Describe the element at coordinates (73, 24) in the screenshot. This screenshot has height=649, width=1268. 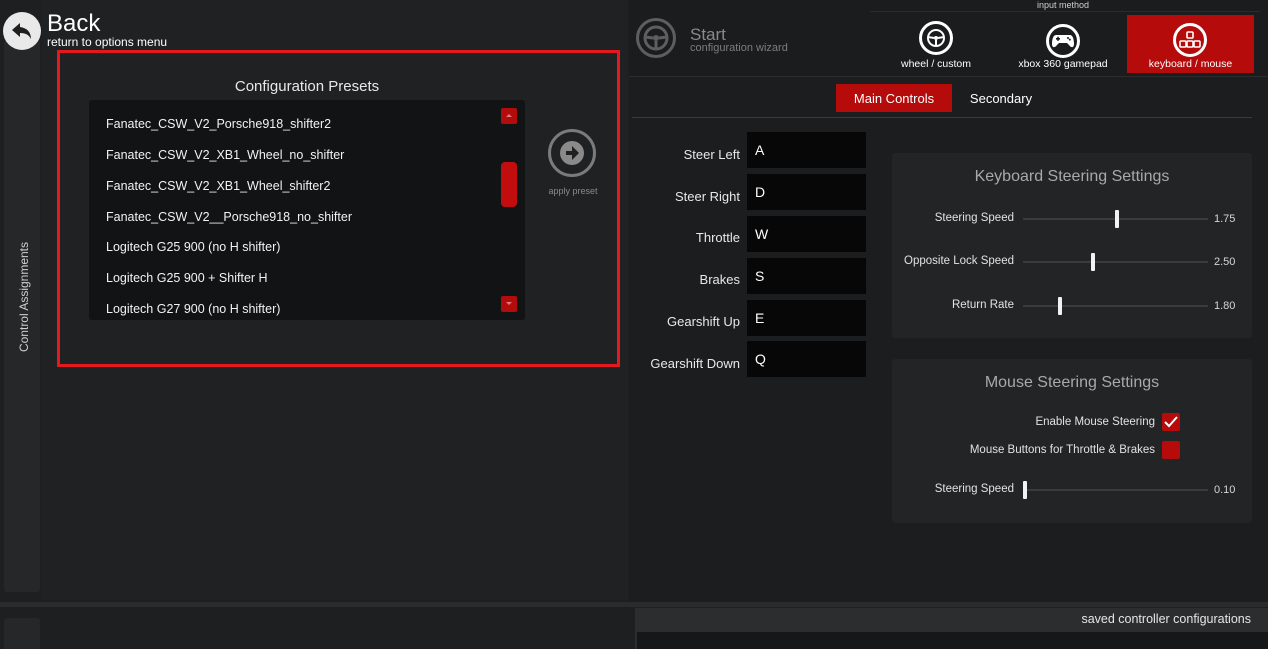
I see `back-title: Back` at that location.